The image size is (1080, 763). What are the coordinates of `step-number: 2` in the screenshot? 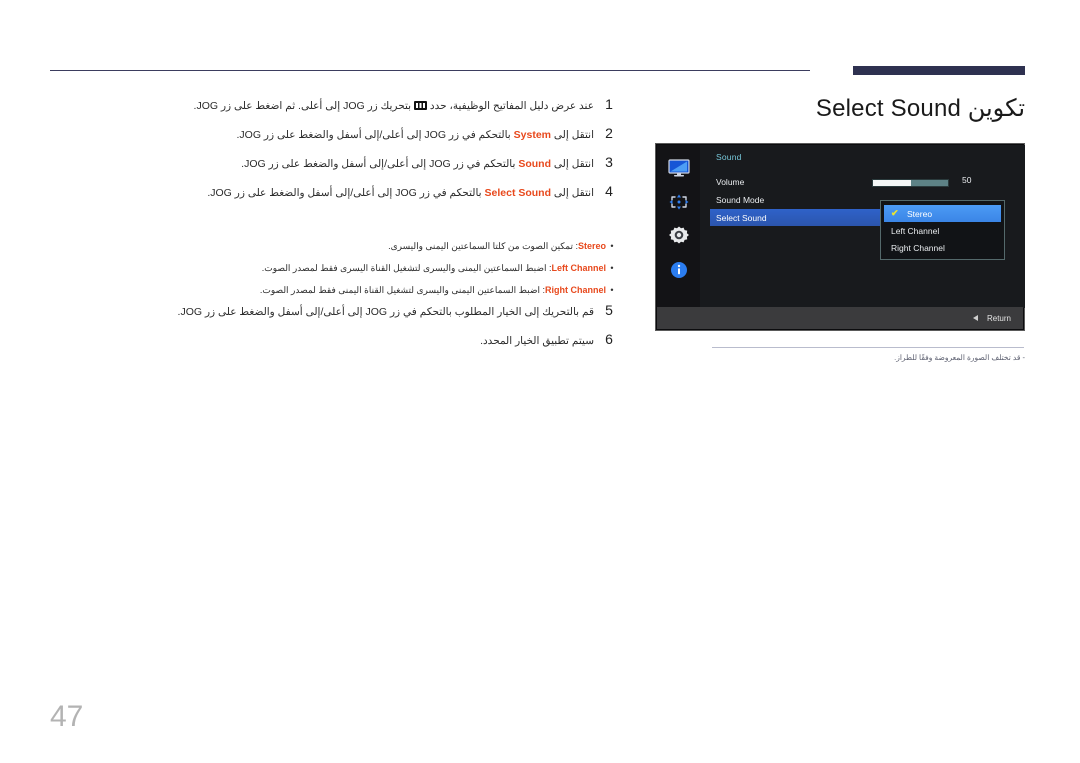 It's located at (609, 133).